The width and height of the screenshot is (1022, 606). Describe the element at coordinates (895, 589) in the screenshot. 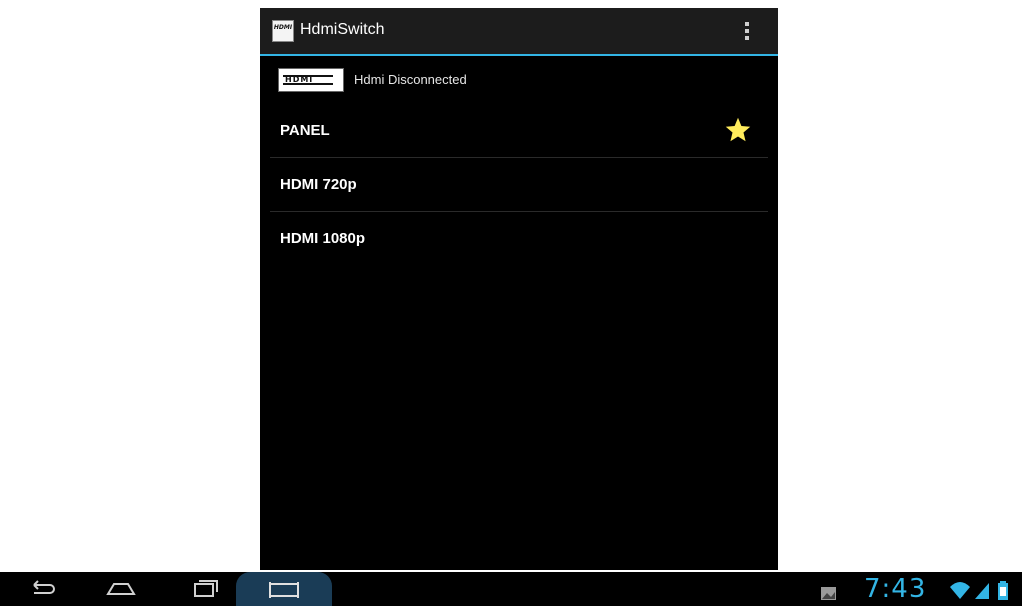

I see `clock: 7:43` at that location.